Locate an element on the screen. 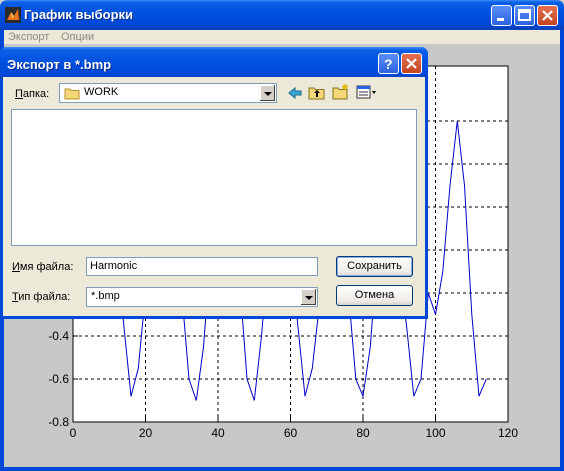 Image resolution: width=564 pixels, height=471 pixels. menu-options: Опции is located at coordinates (77, 37).